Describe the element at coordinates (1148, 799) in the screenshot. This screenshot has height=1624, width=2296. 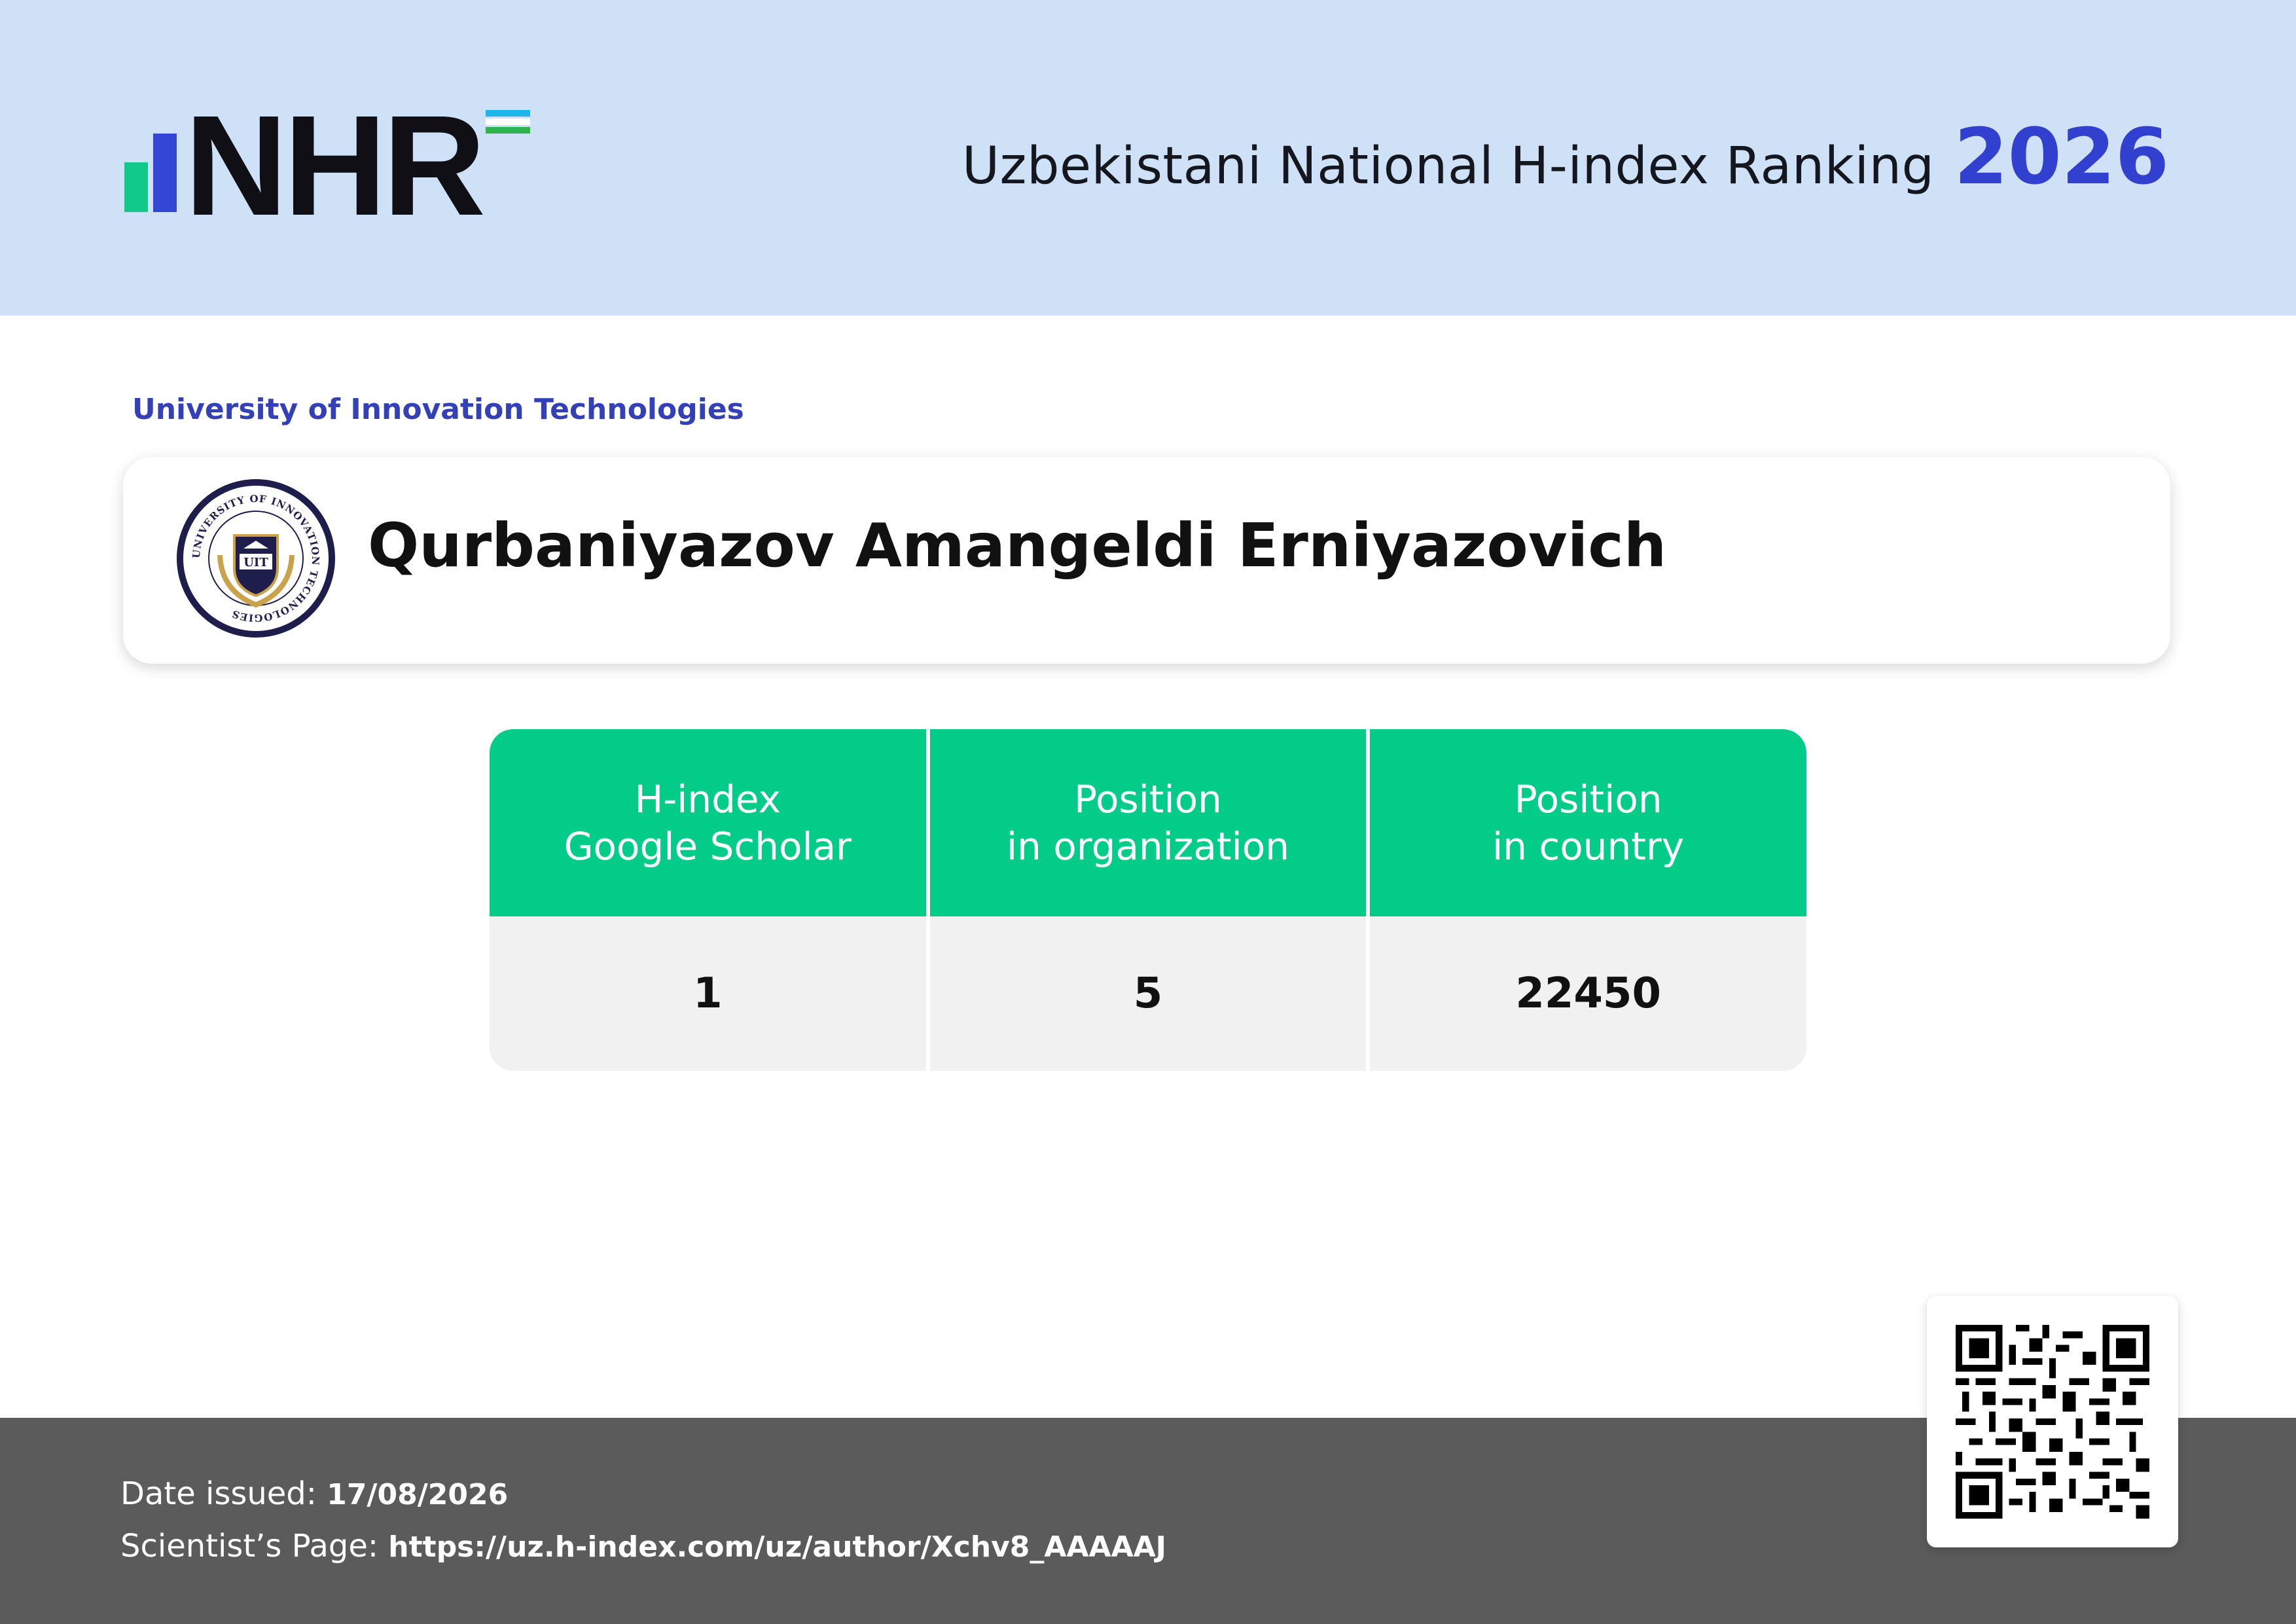
I see `header-position-org-line1: Position` at that location.